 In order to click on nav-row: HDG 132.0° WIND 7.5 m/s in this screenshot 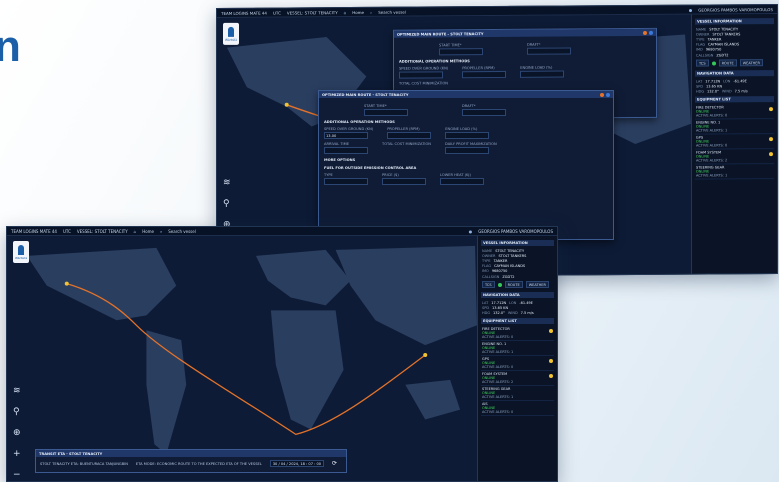, I will do `click(508, 313)`.